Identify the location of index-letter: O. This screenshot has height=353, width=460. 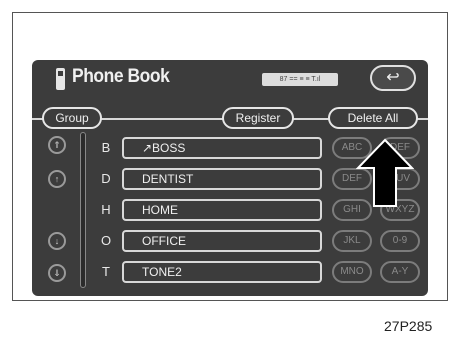
(106, 240).